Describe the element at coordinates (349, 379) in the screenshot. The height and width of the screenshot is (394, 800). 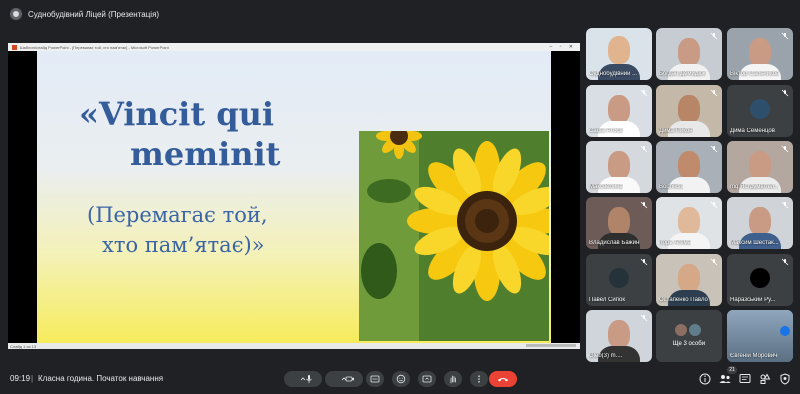
I see `camera-icon` at that location.